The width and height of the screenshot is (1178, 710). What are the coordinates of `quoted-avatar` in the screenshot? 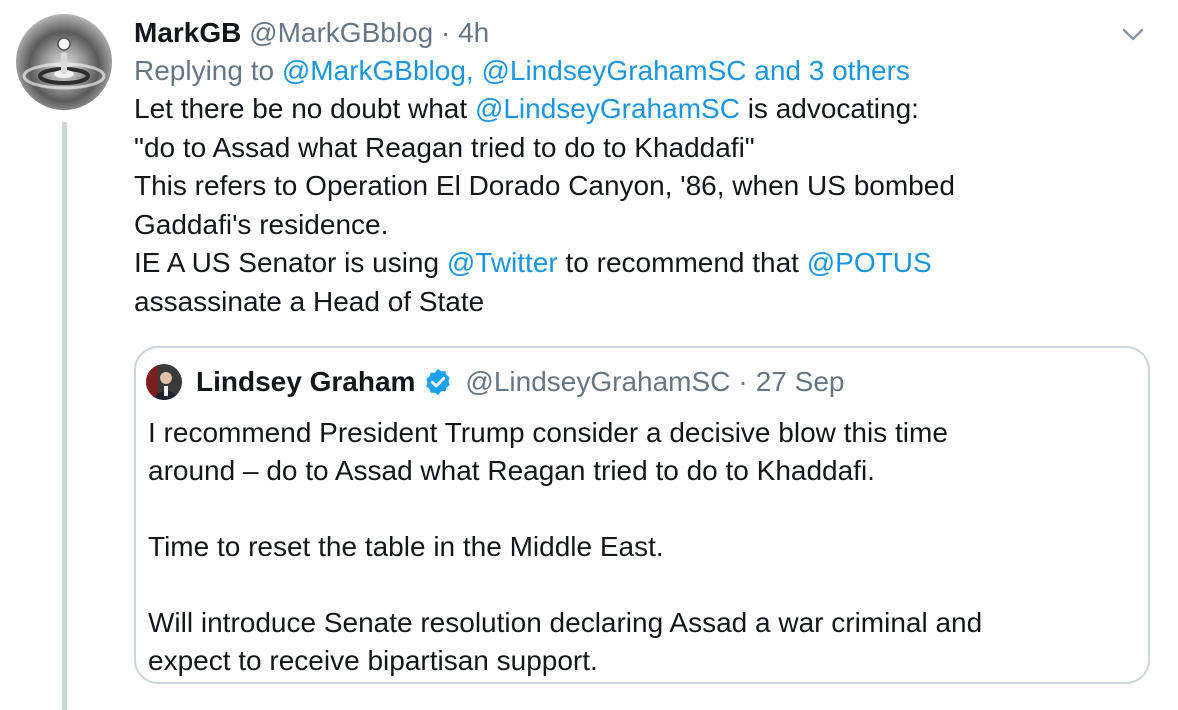 It's located at (164, 382).